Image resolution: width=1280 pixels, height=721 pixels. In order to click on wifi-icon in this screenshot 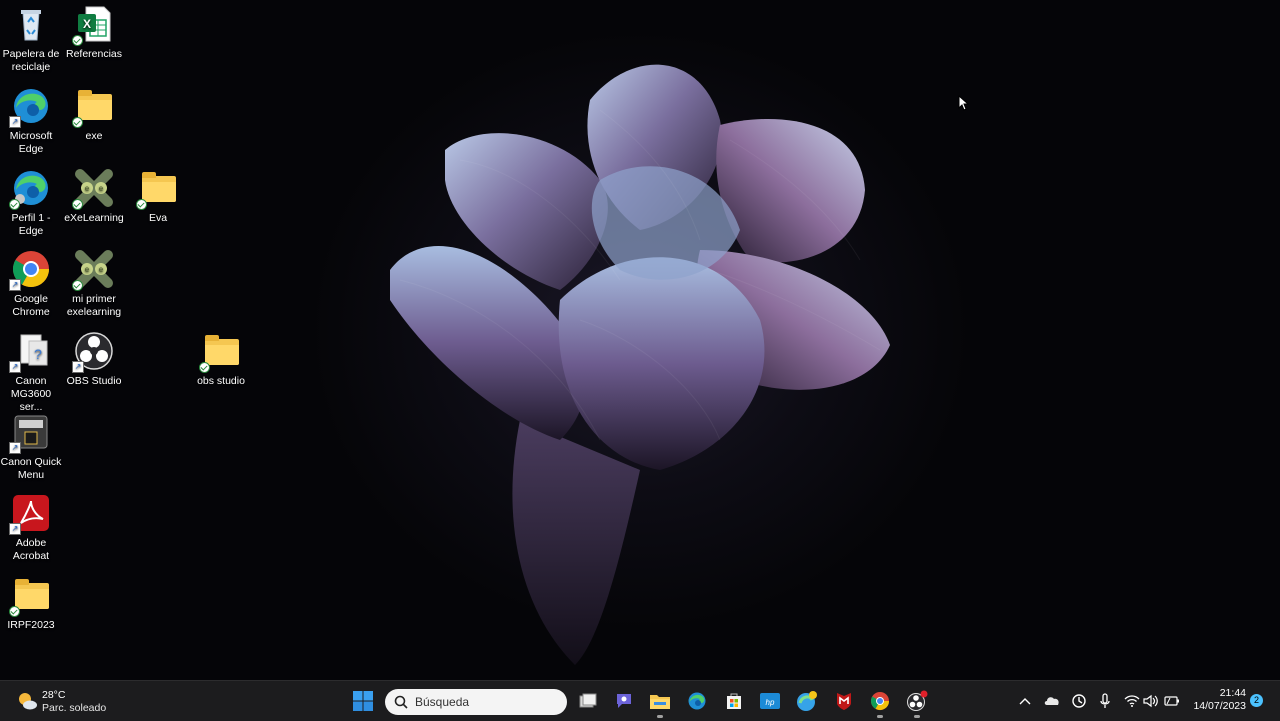, I will do `click(1132, 701)`.